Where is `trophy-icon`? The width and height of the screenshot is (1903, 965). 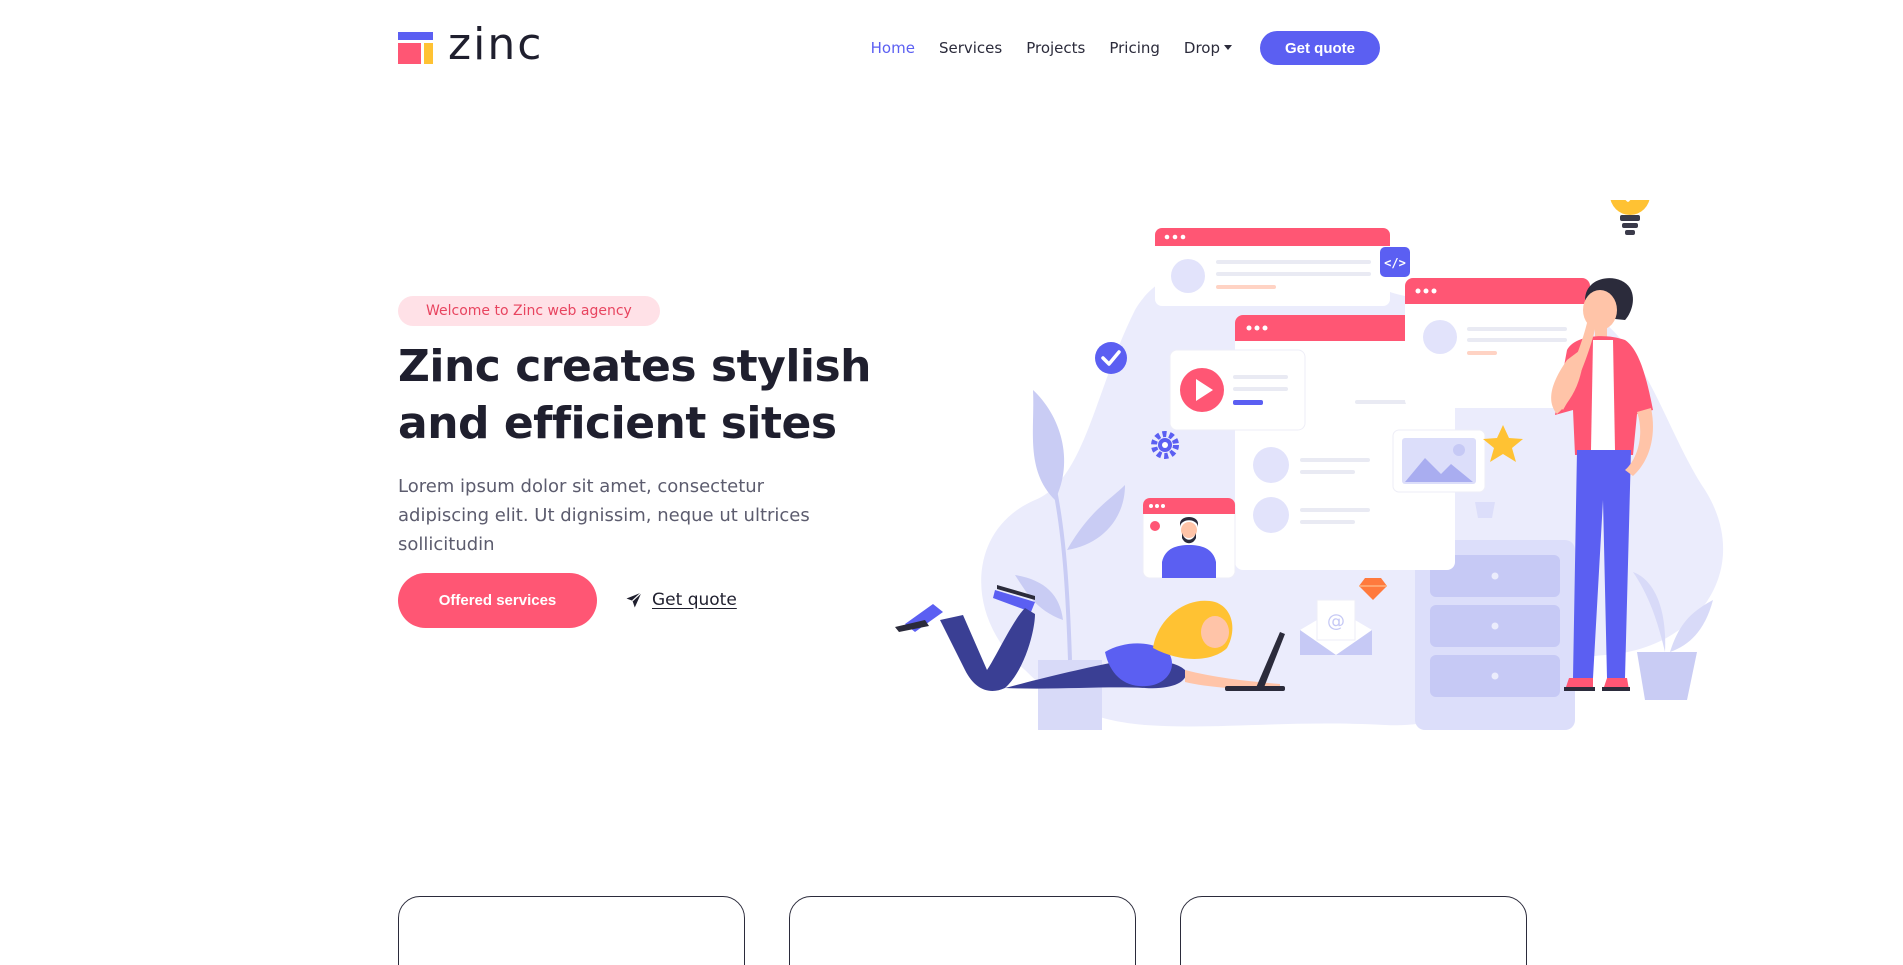
trophy-icon is located at coordinates (1485, 510).